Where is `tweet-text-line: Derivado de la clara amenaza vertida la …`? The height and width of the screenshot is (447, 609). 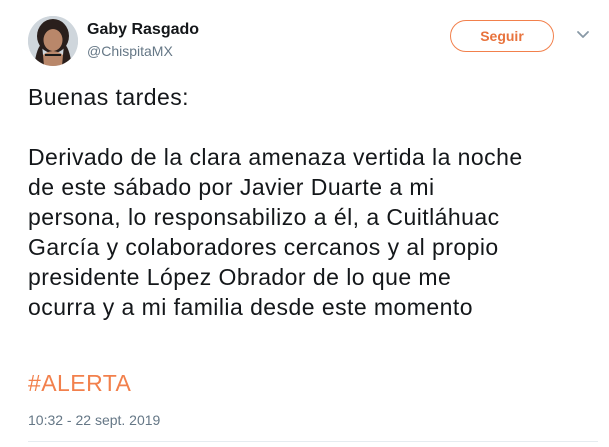 tweet-text-line: Derivado de la clara amenaza vertida la … is located at coordinates (275, 157).